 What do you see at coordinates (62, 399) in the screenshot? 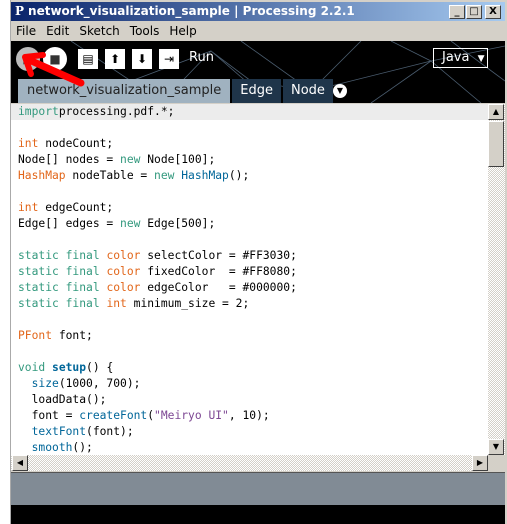
I see `code-token: loadData();` at bounding box center [62, 399].